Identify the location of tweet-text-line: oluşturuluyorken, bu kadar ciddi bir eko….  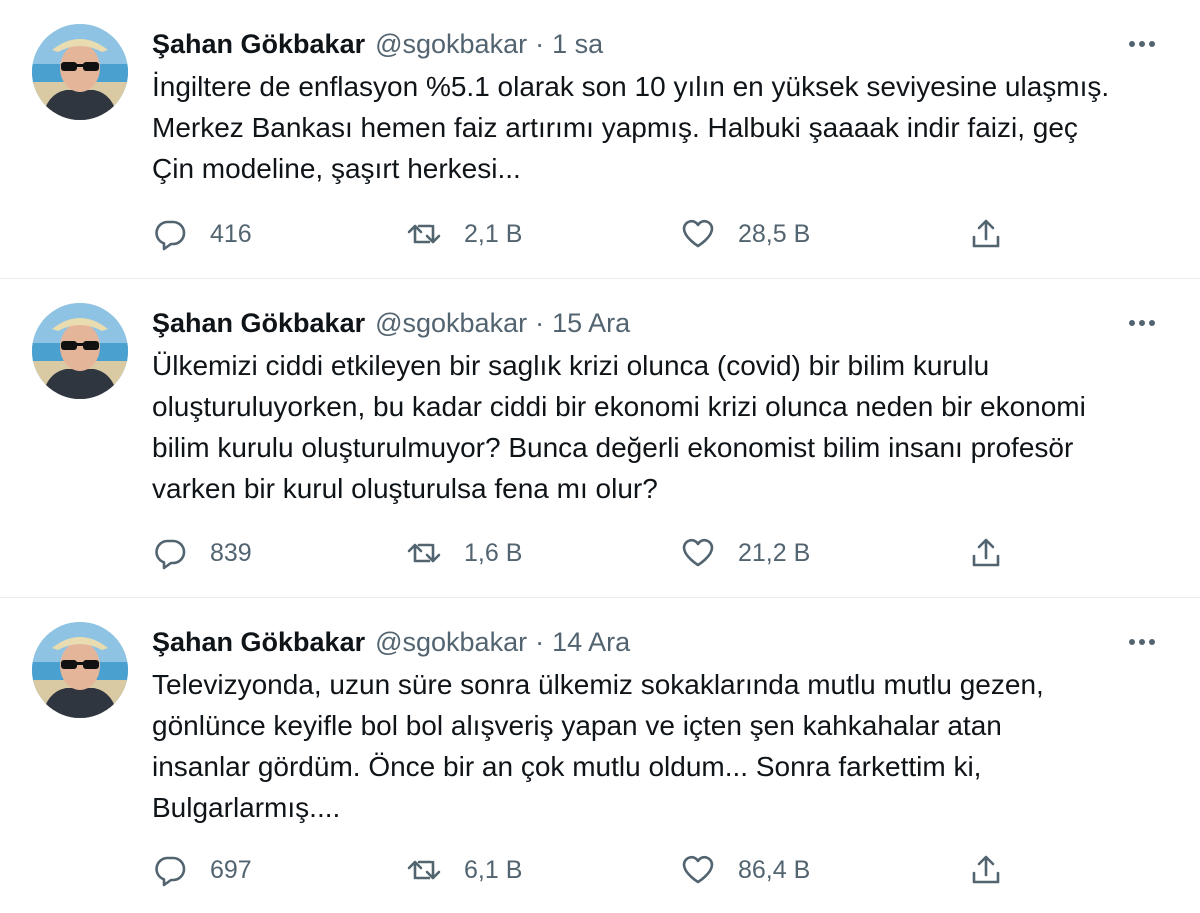
(619, 406).